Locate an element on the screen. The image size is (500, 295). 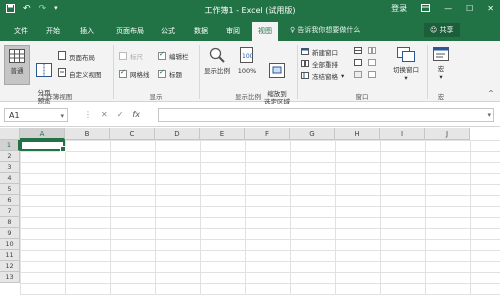
macros-button: 宏 ▾ is located at coordinates (441, 64).